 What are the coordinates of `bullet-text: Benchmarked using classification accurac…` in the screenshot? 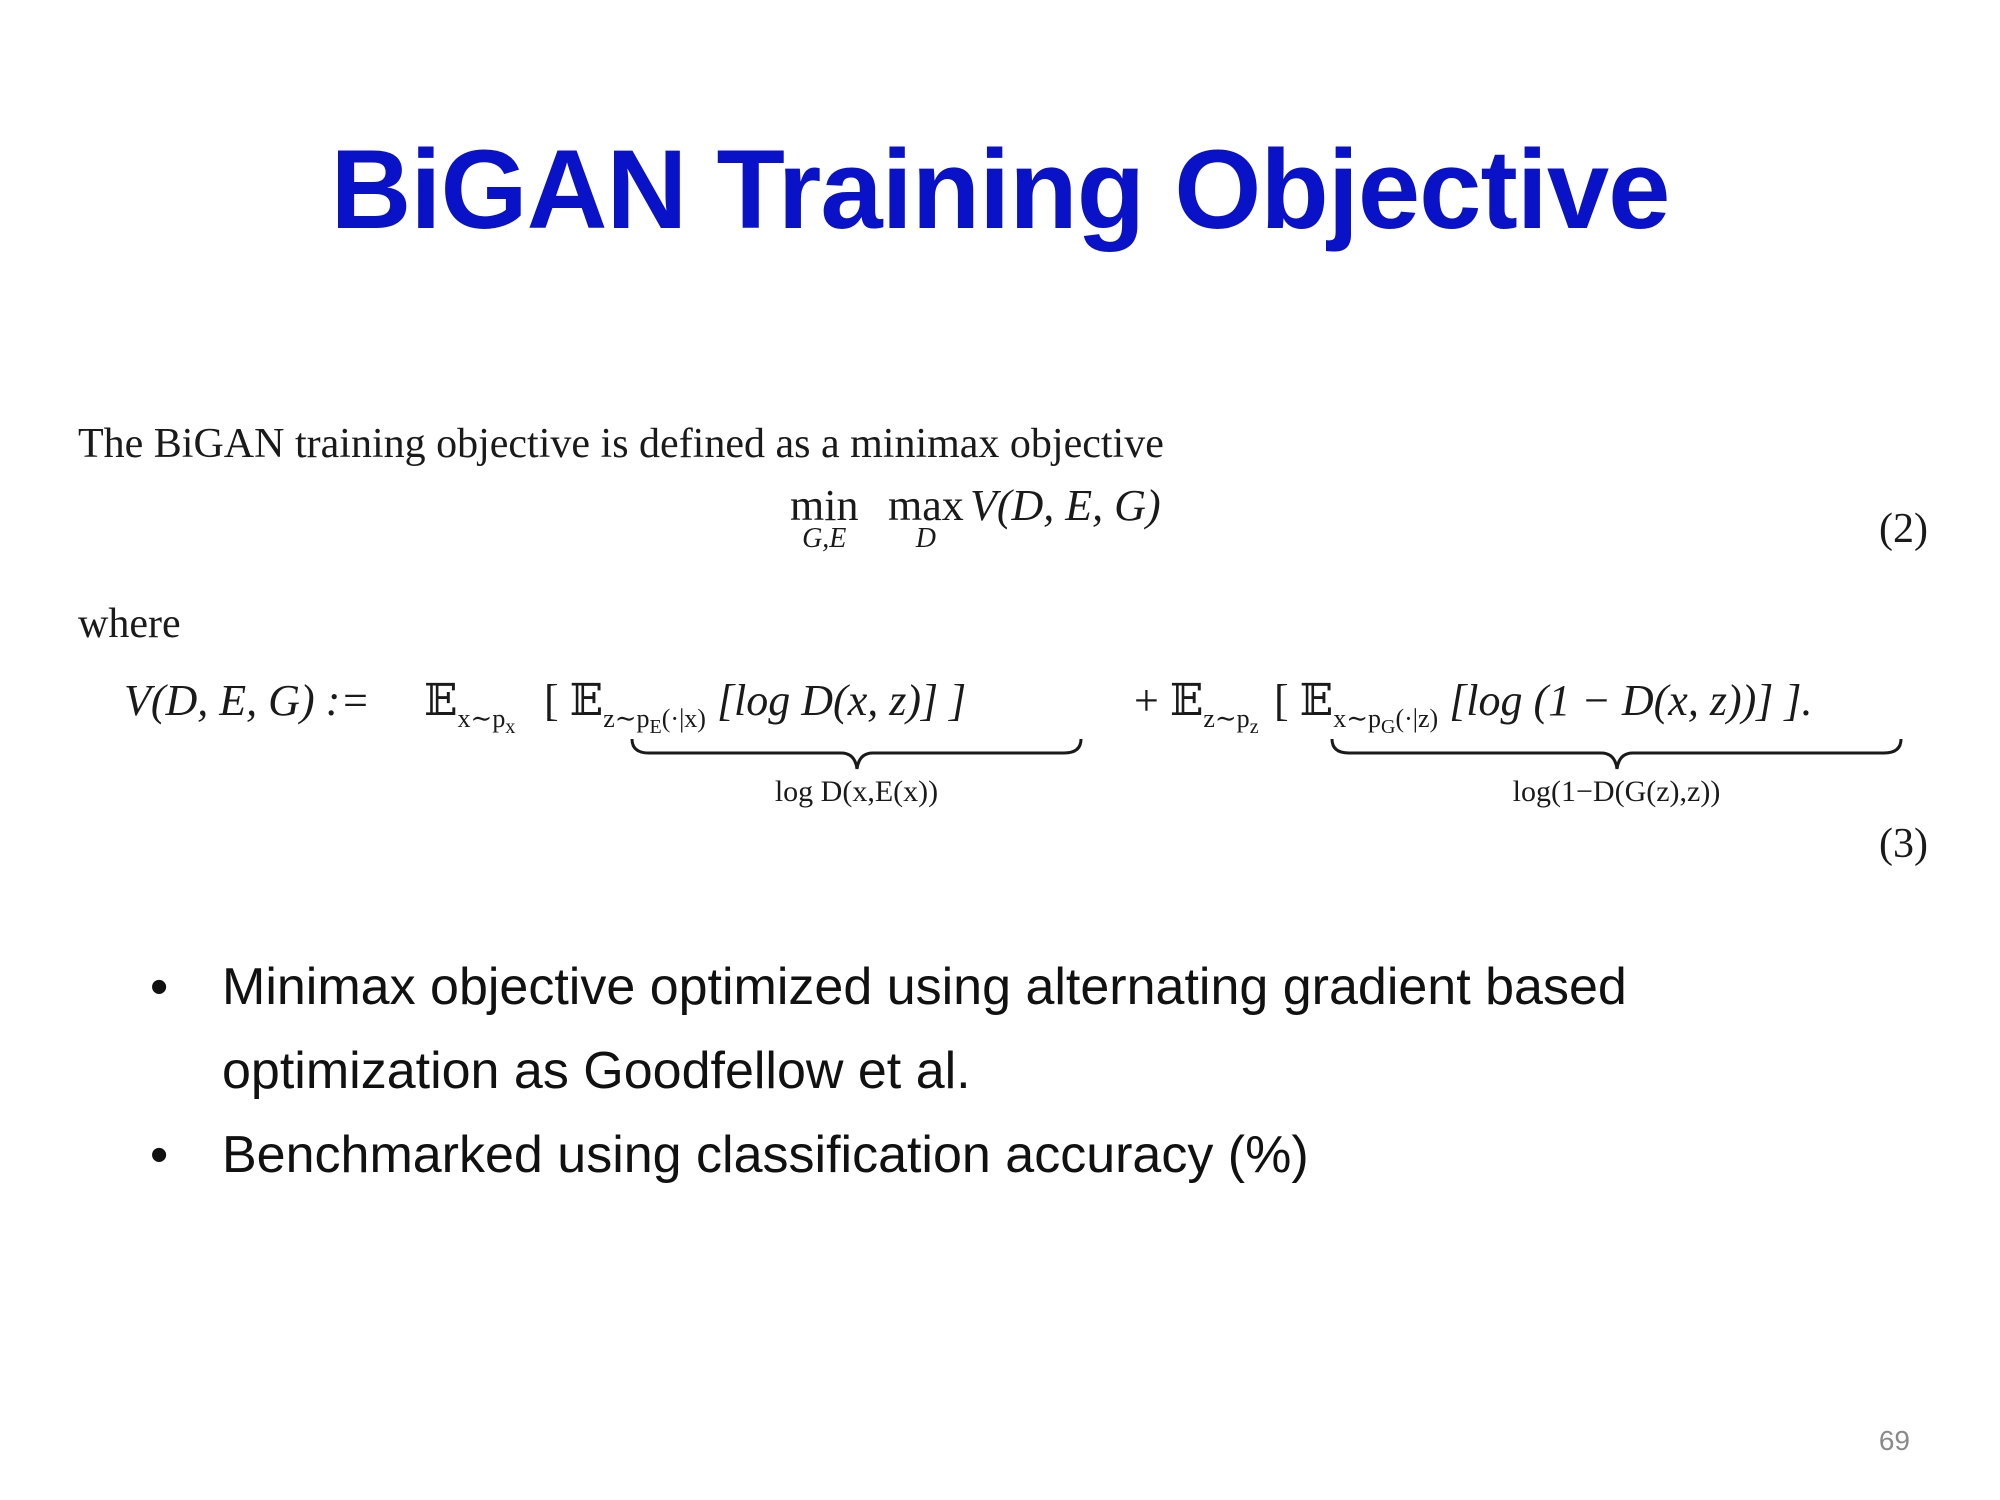 It's located at (765, 1155).